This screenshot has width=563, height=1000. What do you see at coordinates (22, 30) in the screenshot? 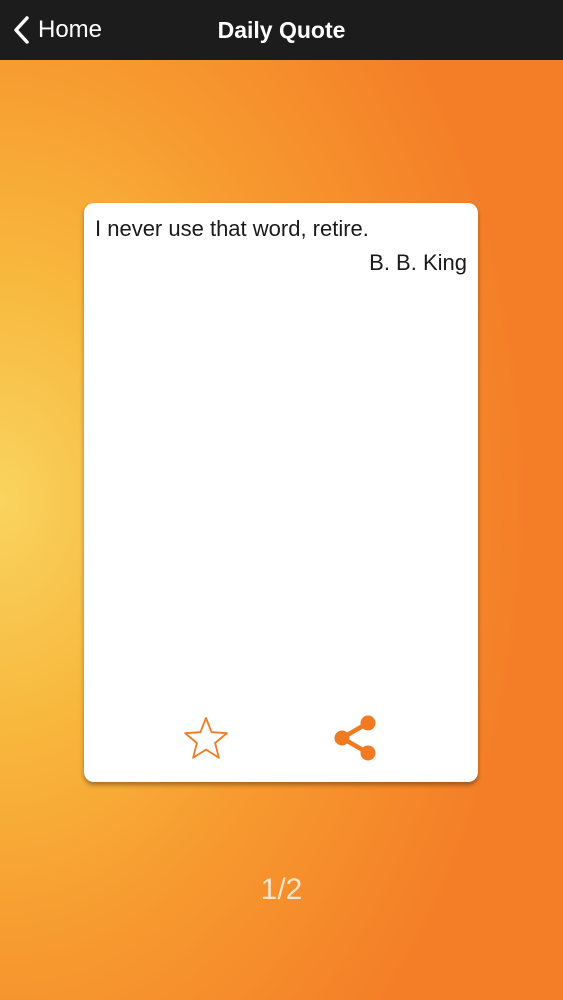
I see `chevron-left-icon` at bounding box center [22, 30].